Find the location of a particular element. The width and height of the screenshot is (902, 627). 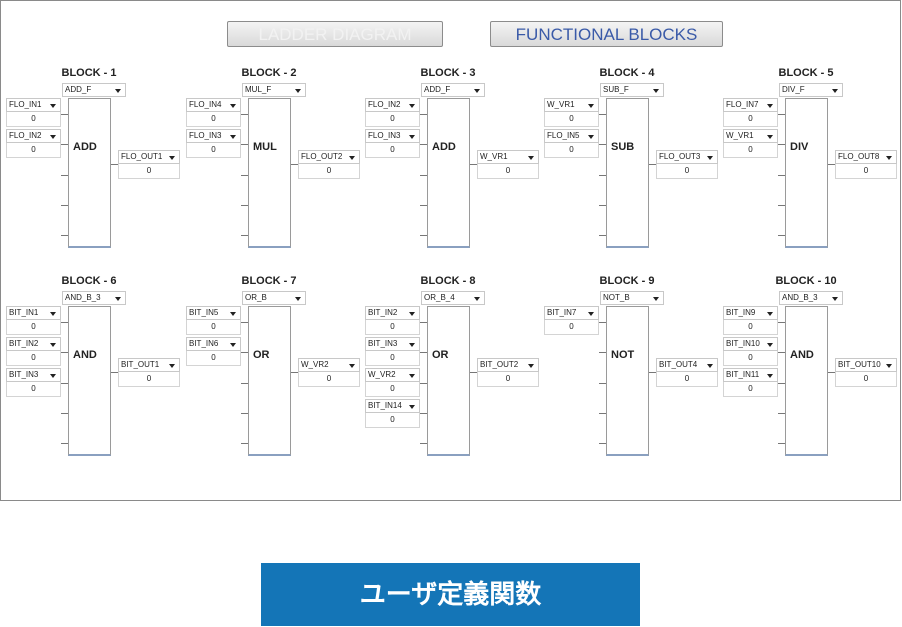

function-select: NOT_B is located at coordinates (632, 298).